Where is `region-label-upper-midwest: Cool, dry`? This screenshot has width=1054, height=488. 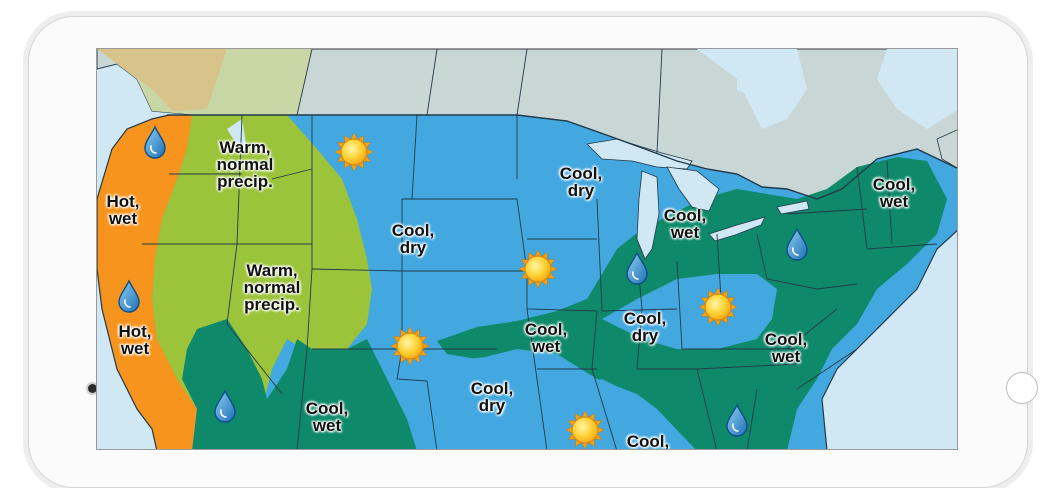
region-label-upper-midwest: Cool, dry is located at coordinates (581, 182).